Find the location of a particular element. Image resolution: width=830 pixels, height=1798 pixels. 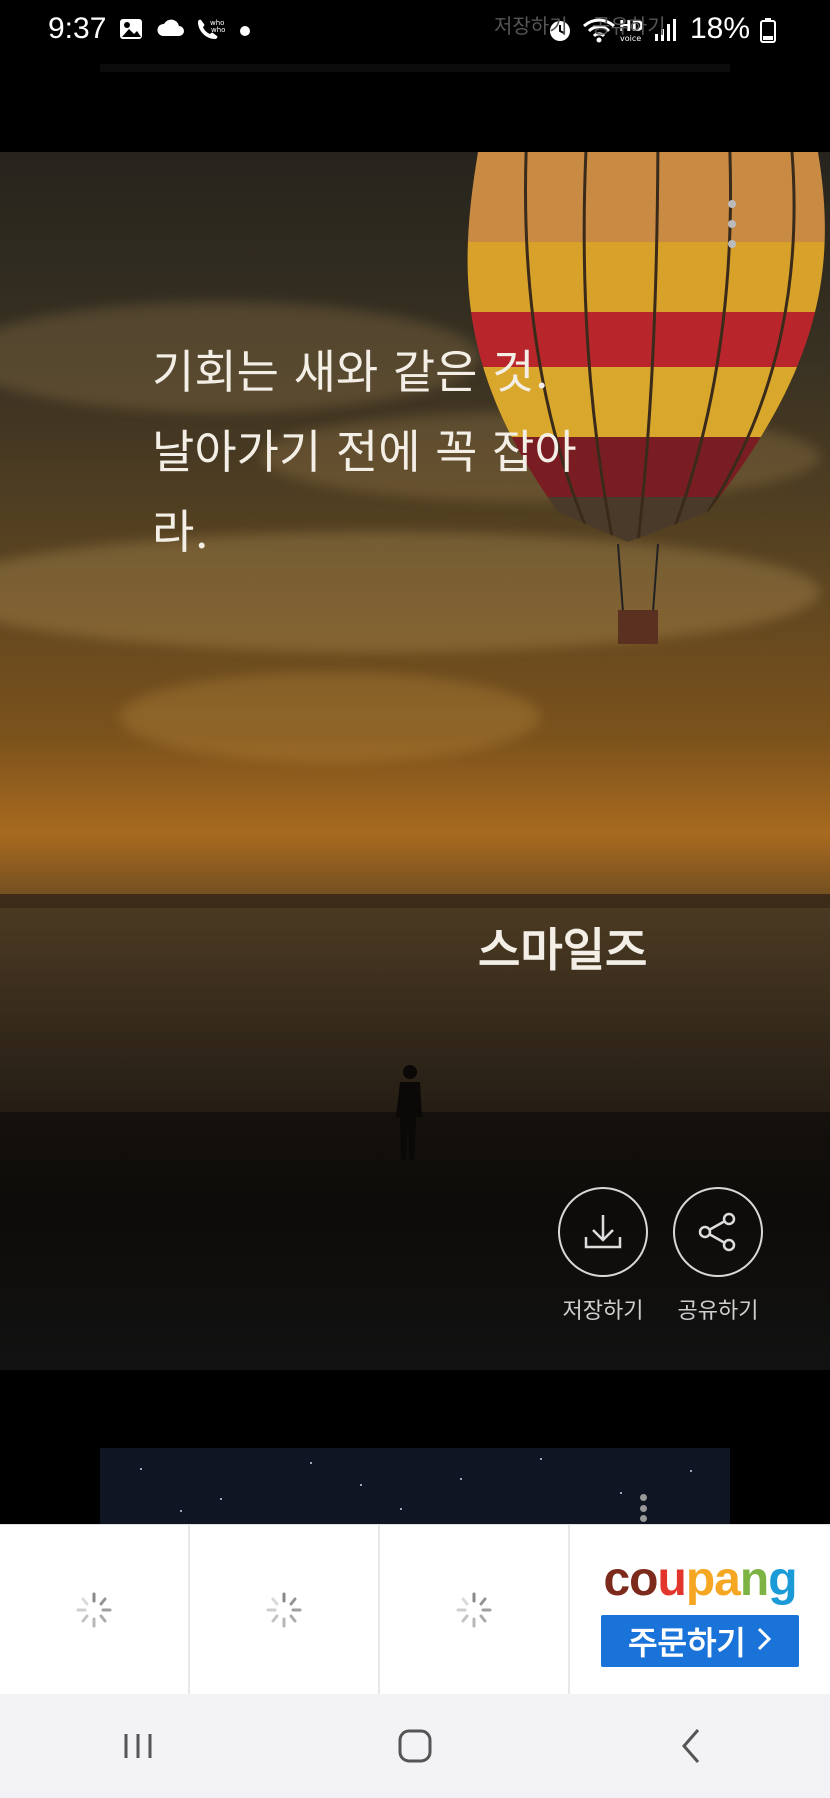

order-label: 주문하기 is located at coordinates (687, 1643).